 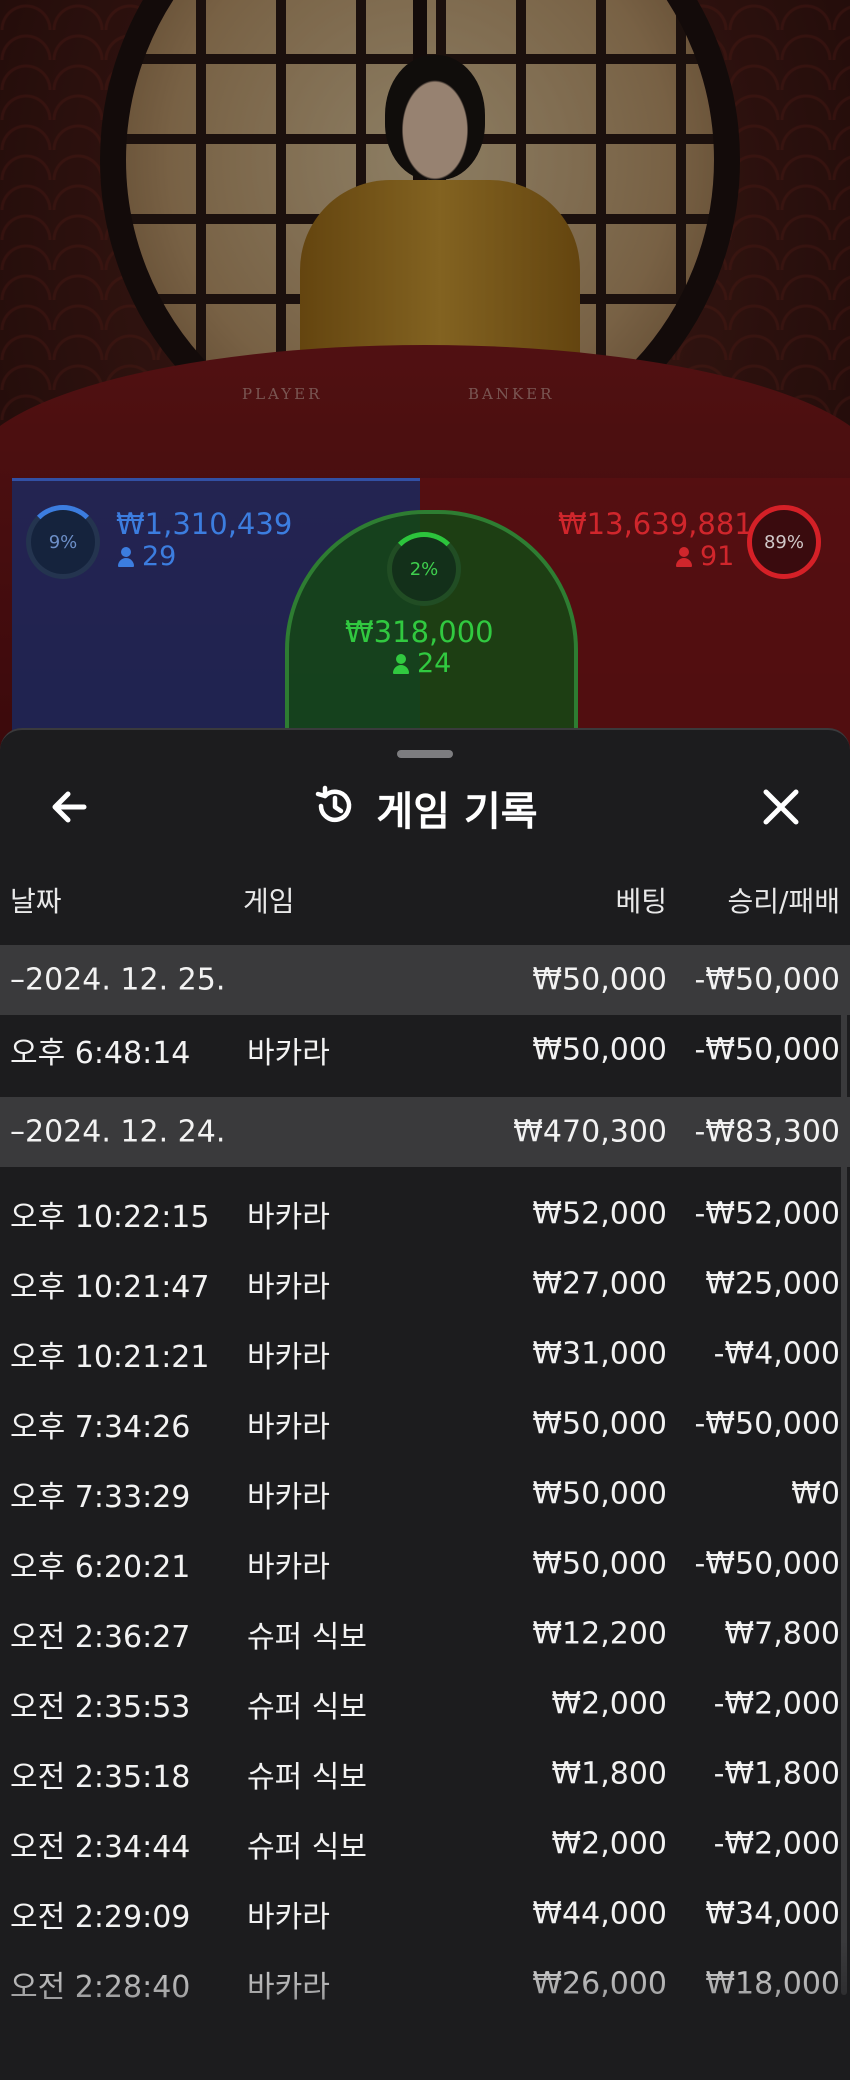 What do you see at coordinates (599, 980) in the screenshot?
I see `group-bet-total: ₩50,000` at bounding box center [599, 980].